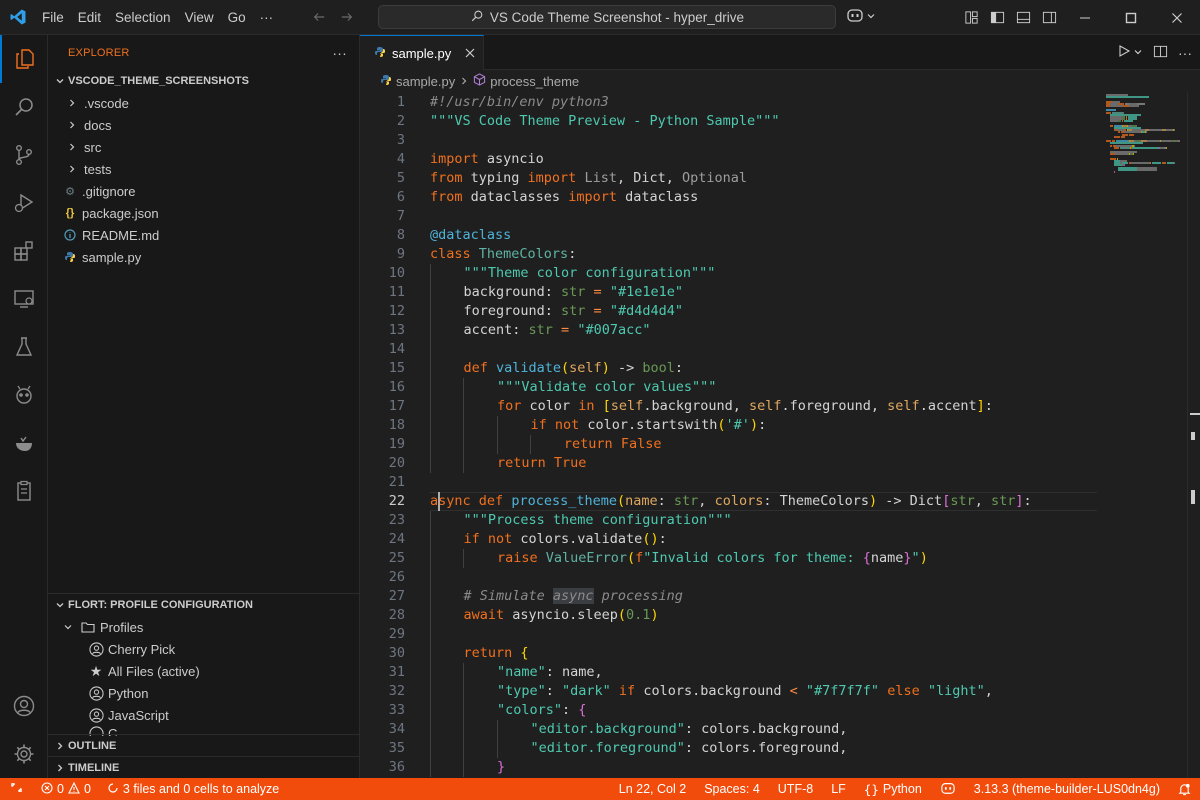 This screenshot has height=800, width=1200. Describe the element at coordinates (520, 330) in the screenshot. I see `code-token: :` at that location.